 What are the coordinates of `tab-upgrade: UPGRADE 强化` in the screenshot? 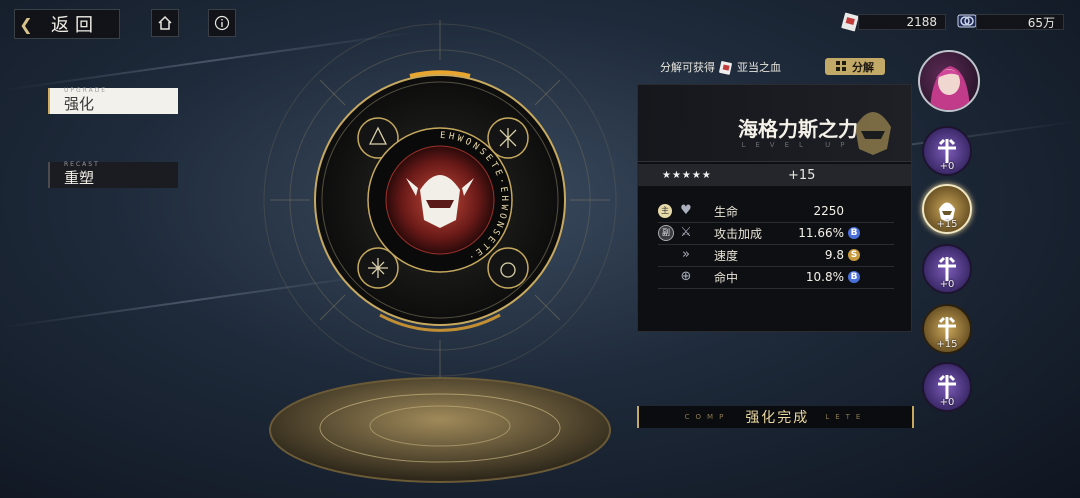 It's located at (113, 100).